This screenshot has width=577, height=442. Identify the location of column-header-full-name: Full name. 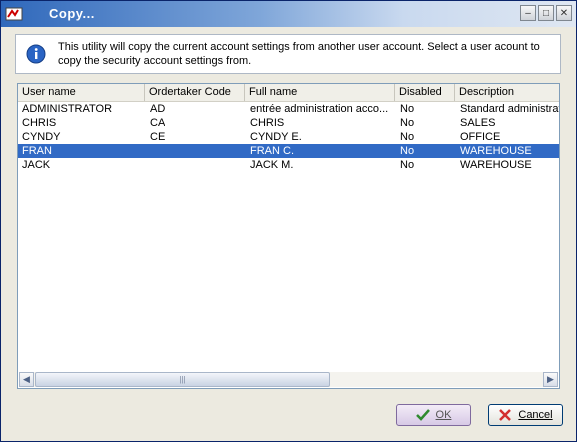
(320, 92).